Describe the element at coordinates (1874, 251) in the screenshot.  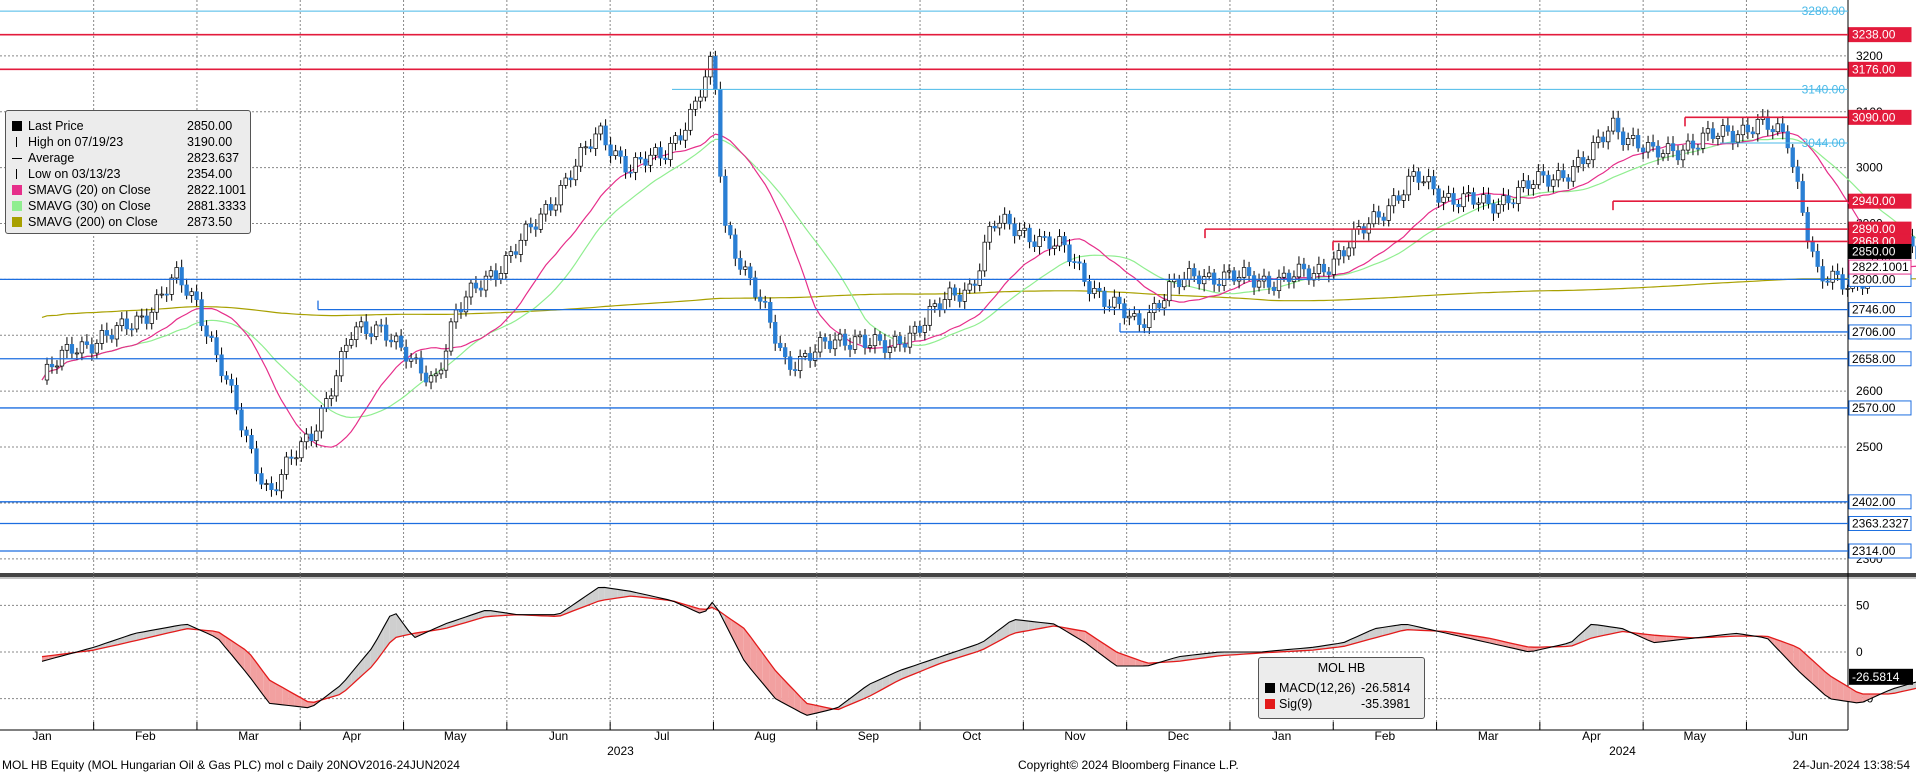
I see `last-price-label: 2850.00` at that location.